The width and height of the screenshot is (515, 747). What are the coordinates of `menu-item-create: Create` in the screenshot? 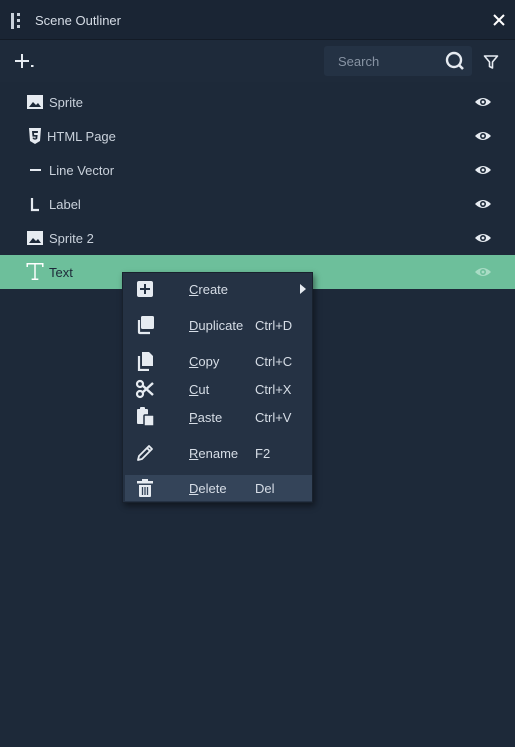 It's located at (218, 289).